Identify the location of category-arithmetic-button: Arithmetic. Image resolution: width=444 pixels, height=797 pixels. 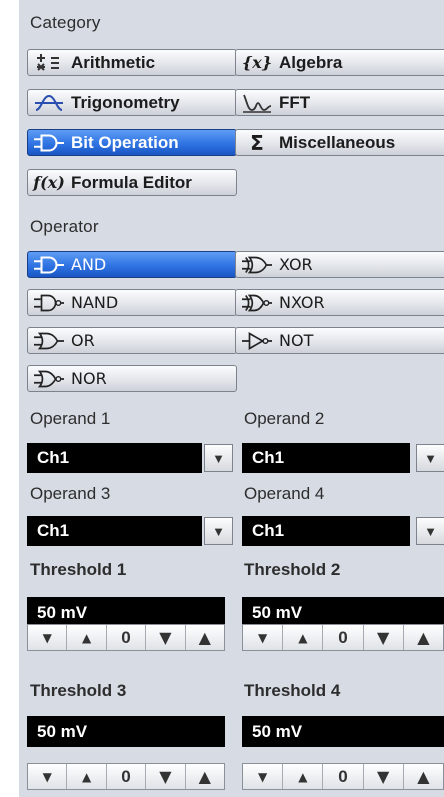
(132, 62).